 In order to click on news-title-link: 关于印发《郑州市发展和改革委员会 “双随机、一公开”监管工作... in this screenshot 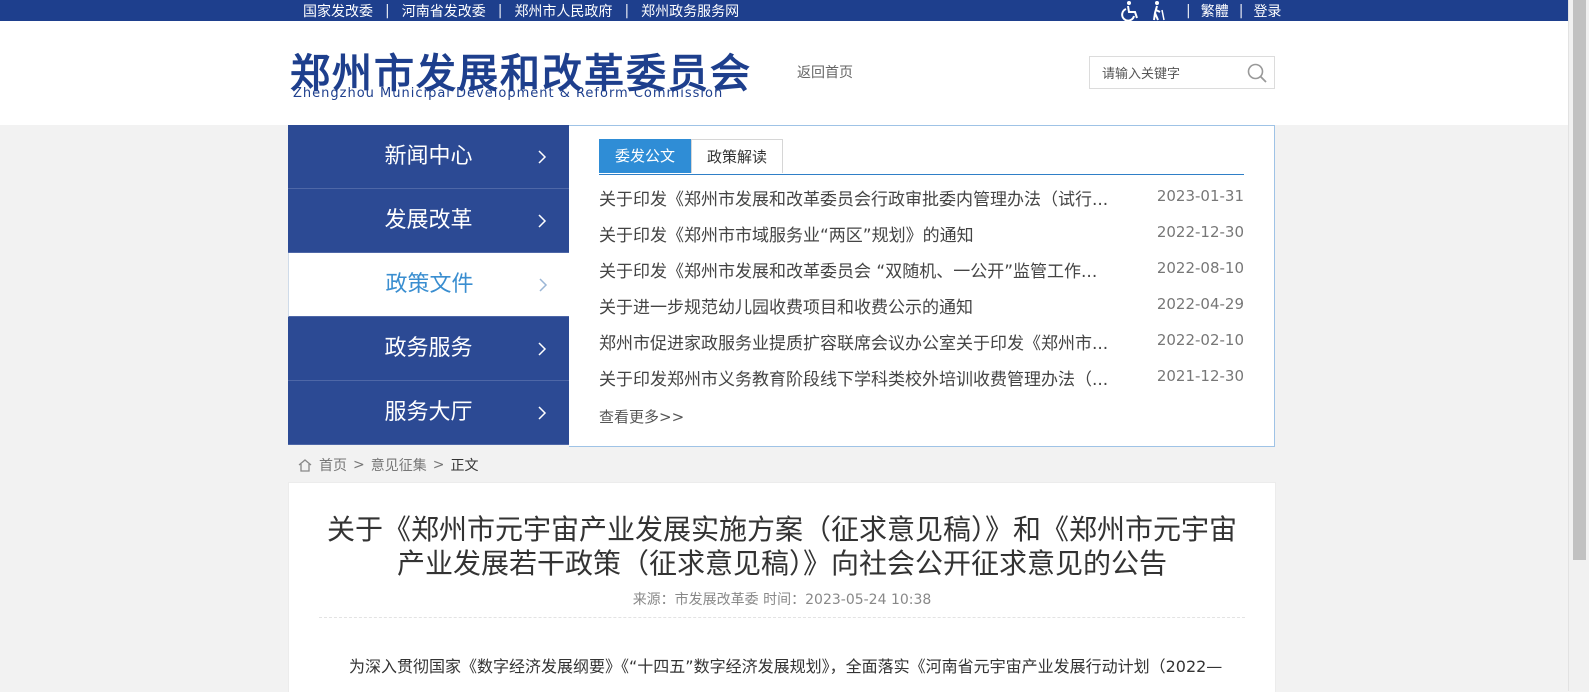, I will do `click(866, 269)`.